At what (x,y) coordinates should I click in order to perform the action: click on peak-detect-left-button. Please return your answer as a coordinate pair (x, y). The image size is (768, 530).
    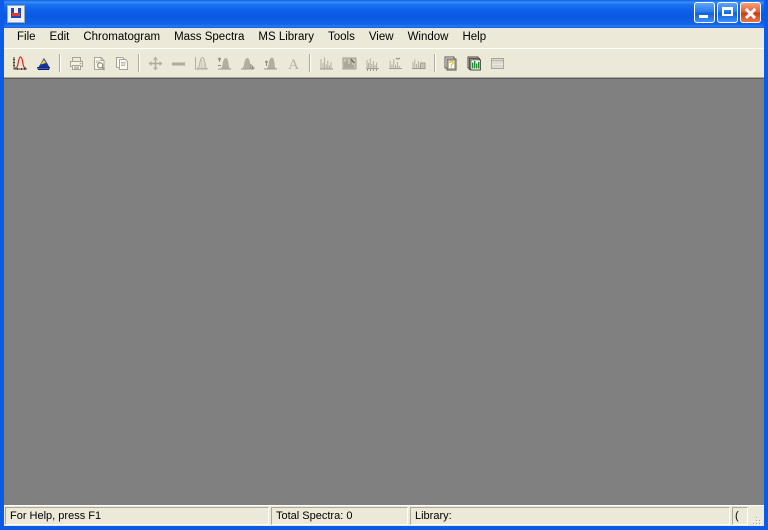
    Looking at the image, I should click on (224, 63).